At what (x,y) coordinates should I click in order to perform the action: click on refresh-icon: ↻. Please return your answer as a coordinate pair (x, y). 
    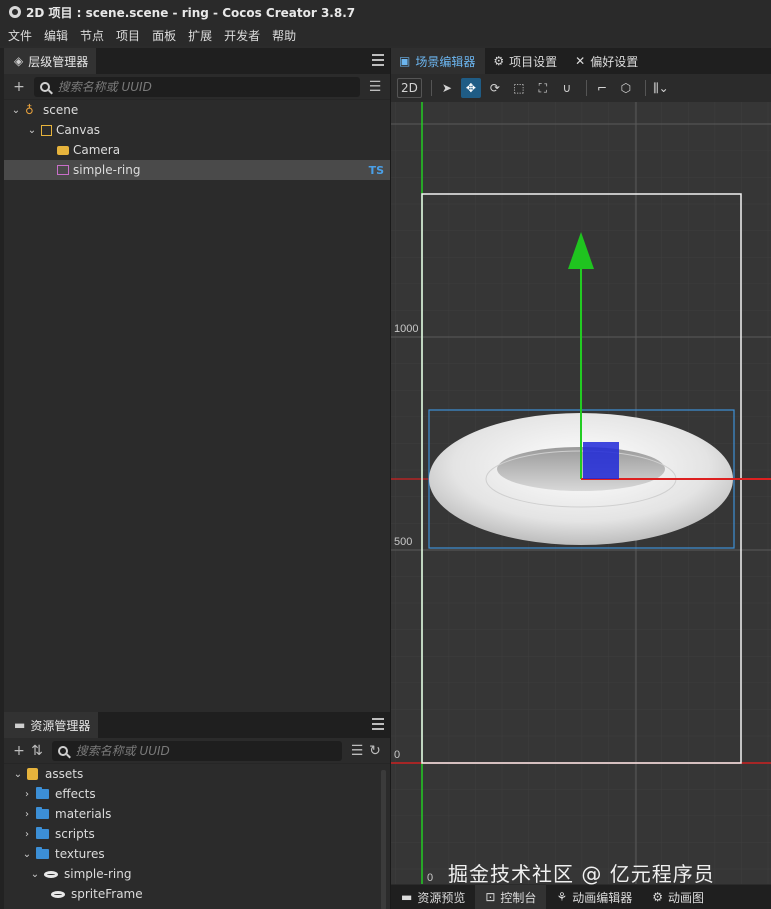
    Looking at the image, I should click on (375, 751).